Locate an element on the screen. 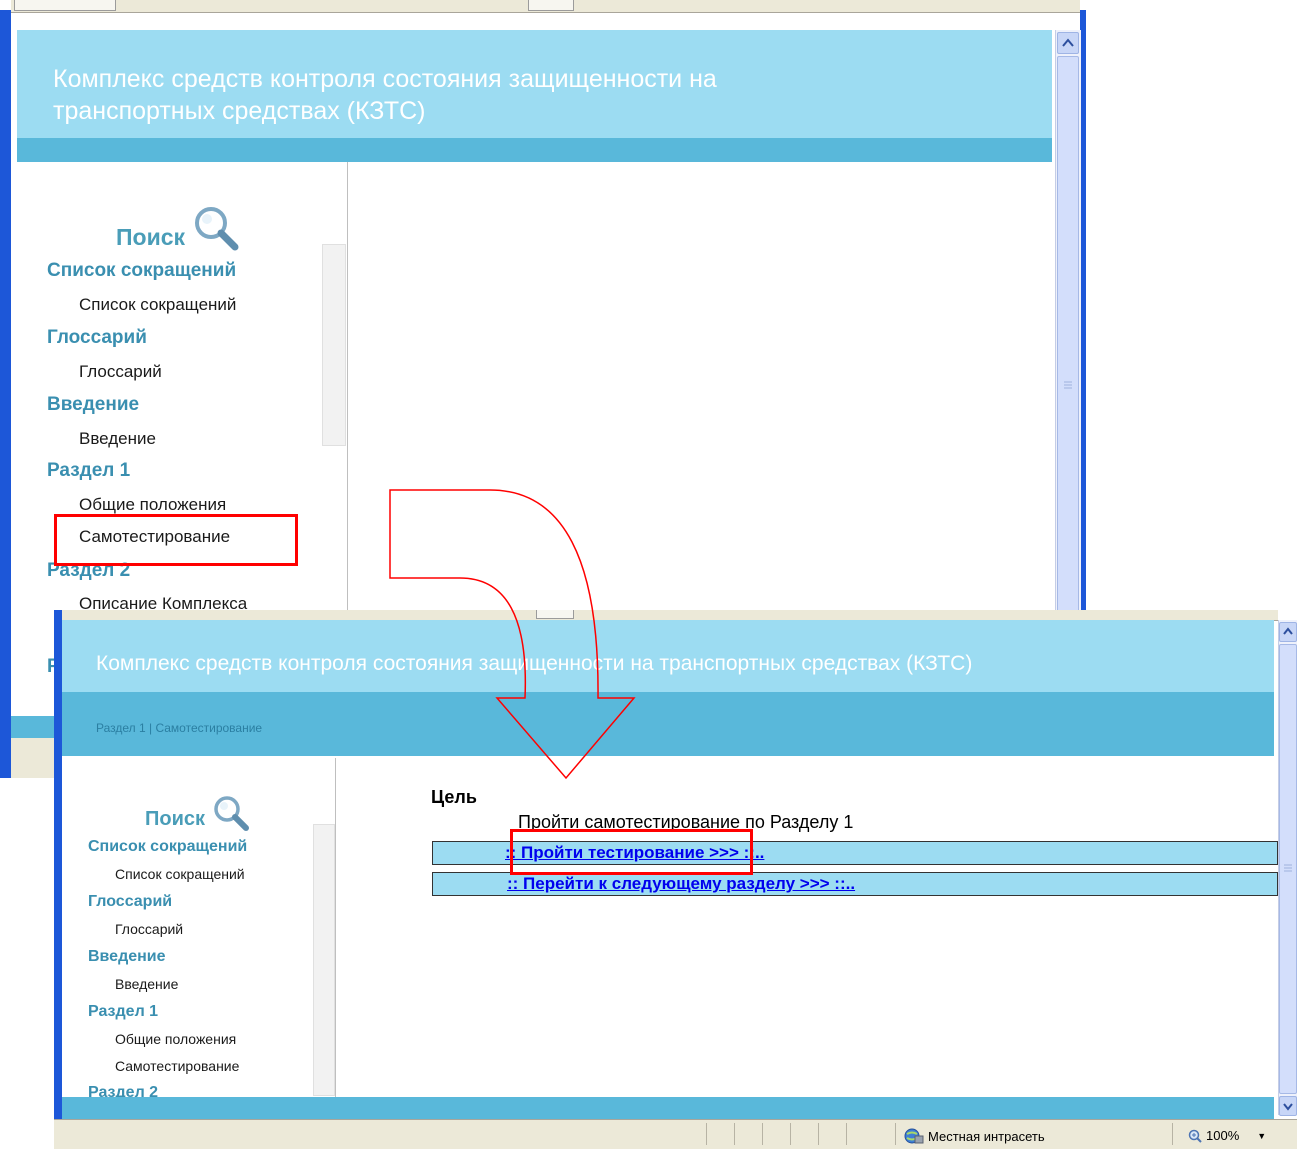 The height and width of the screenshot is (1149, 1297). annotation-arrow is located at coordinates (512, 634).